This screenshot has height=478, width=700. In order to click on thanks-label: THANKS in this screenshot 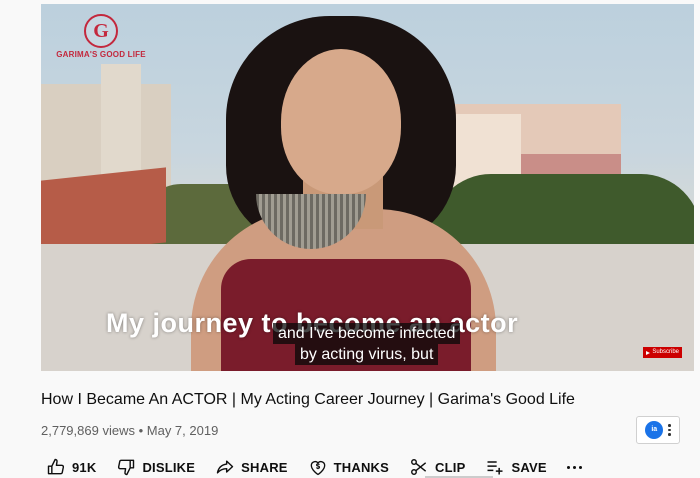, I will do `click(361, 467)`.